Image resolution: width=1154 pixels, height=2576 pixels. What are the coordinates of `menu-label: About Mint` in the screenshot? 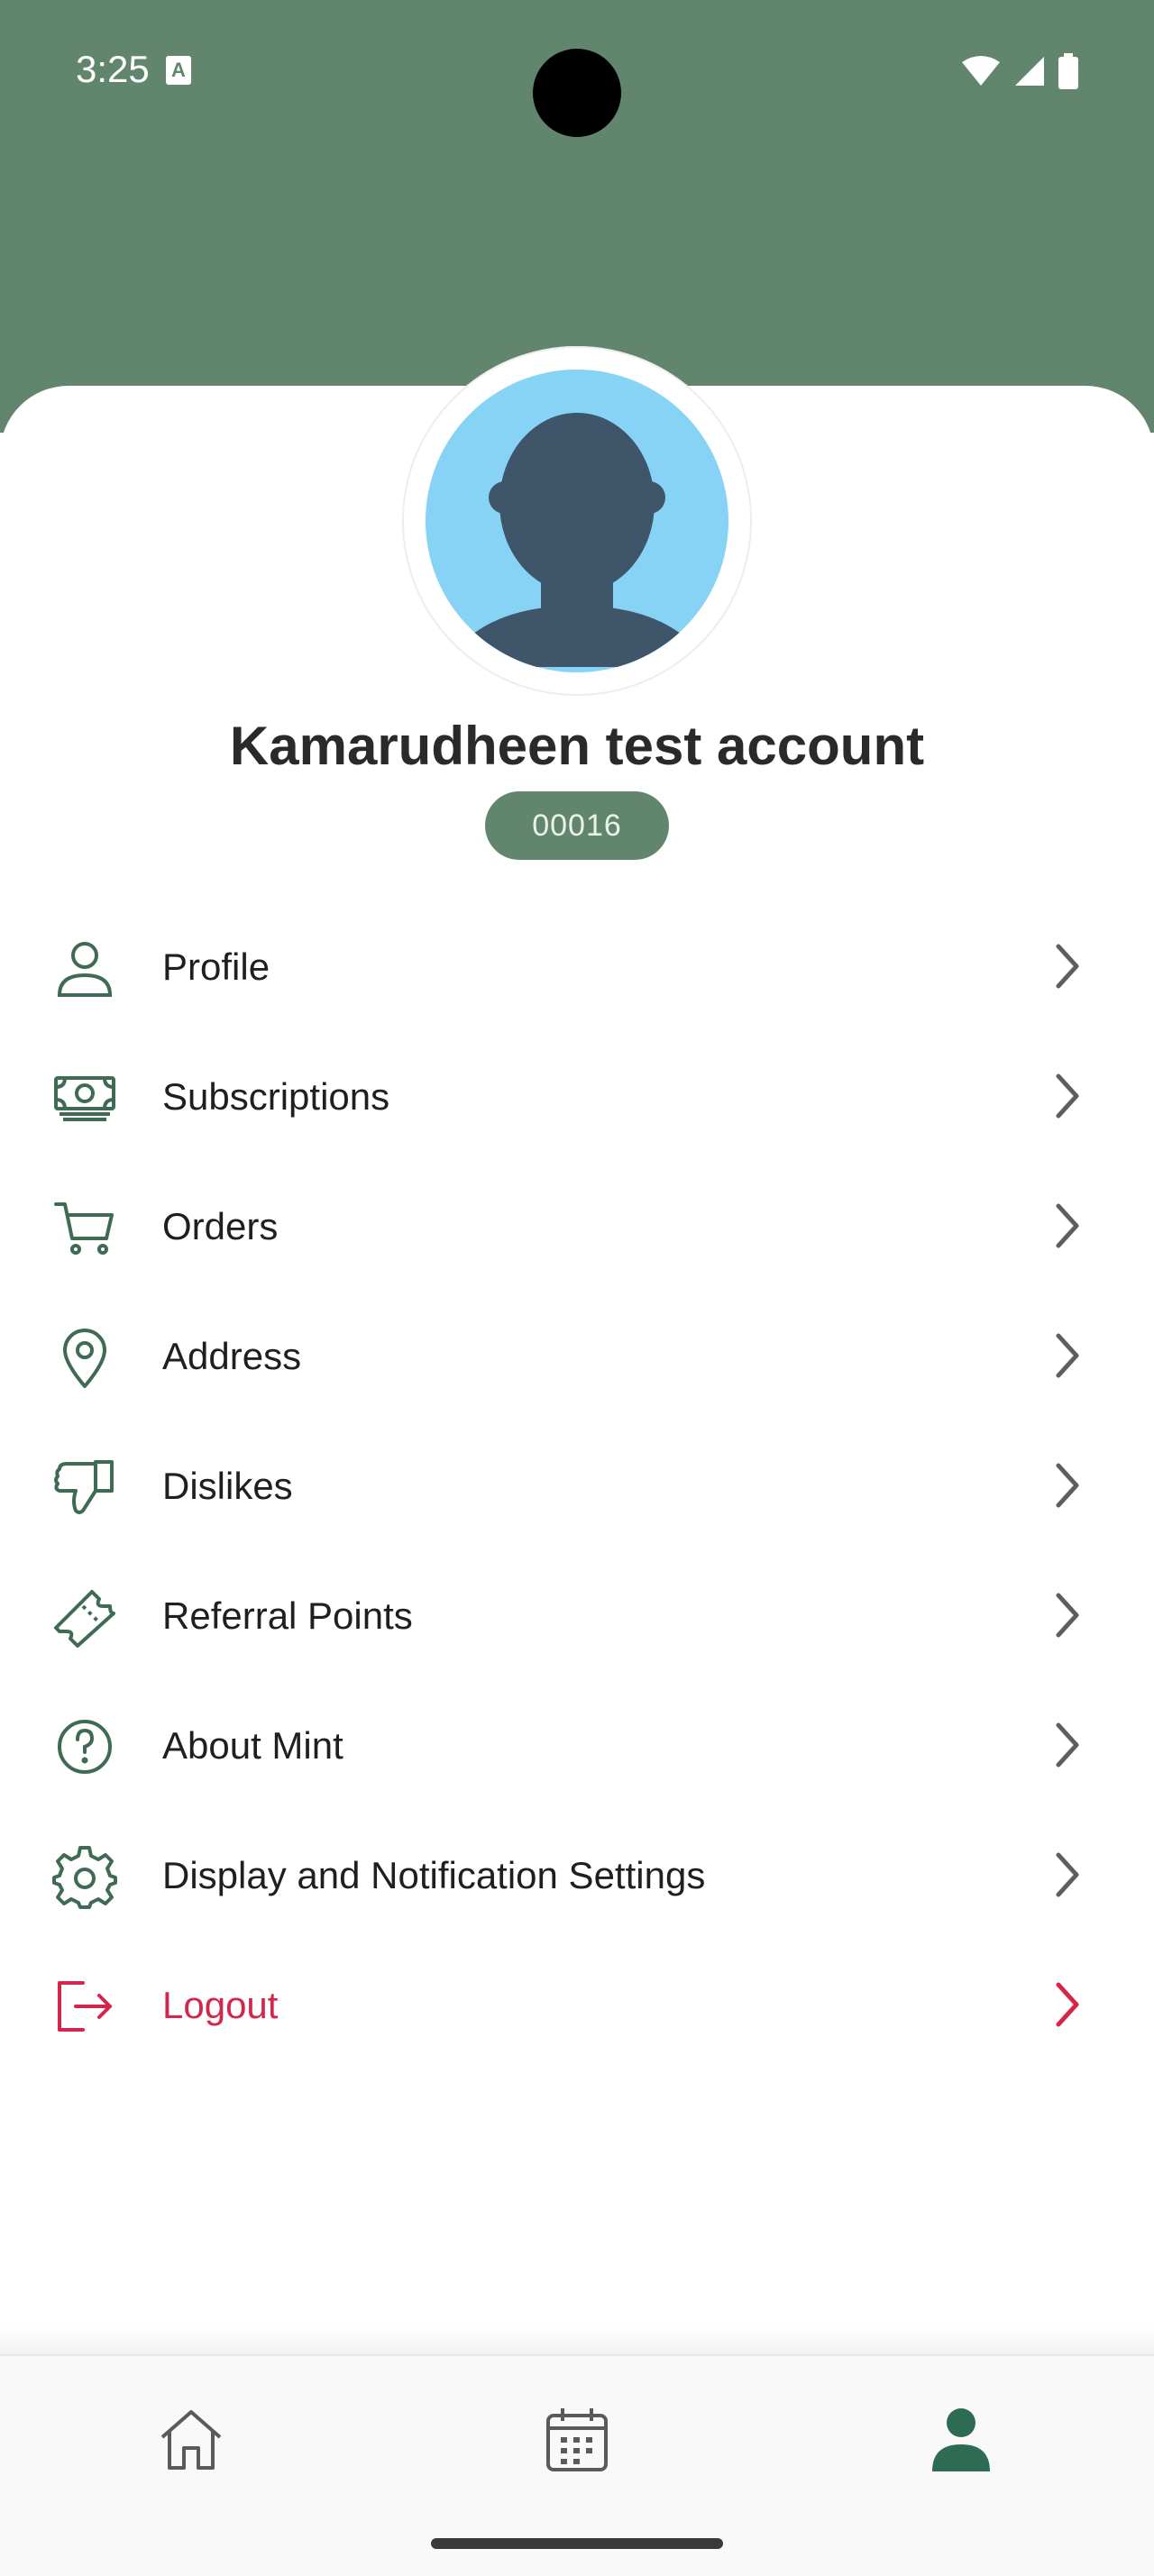 It's located at (252, 1745).